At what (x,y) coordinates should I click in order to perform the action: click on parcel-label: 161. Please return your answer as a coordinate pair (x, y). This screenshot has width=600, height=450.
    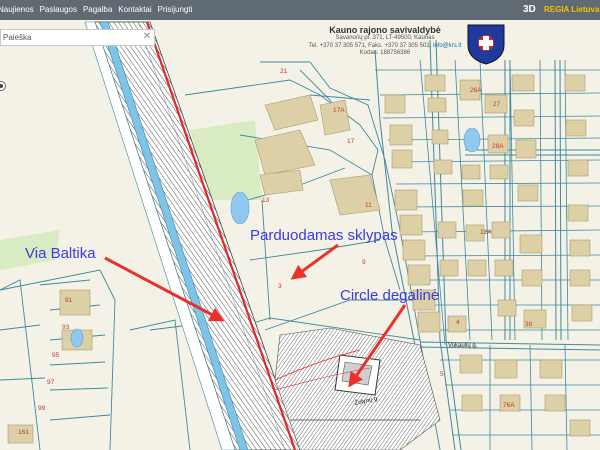
    Looking at the image, I should click on (23, 432).